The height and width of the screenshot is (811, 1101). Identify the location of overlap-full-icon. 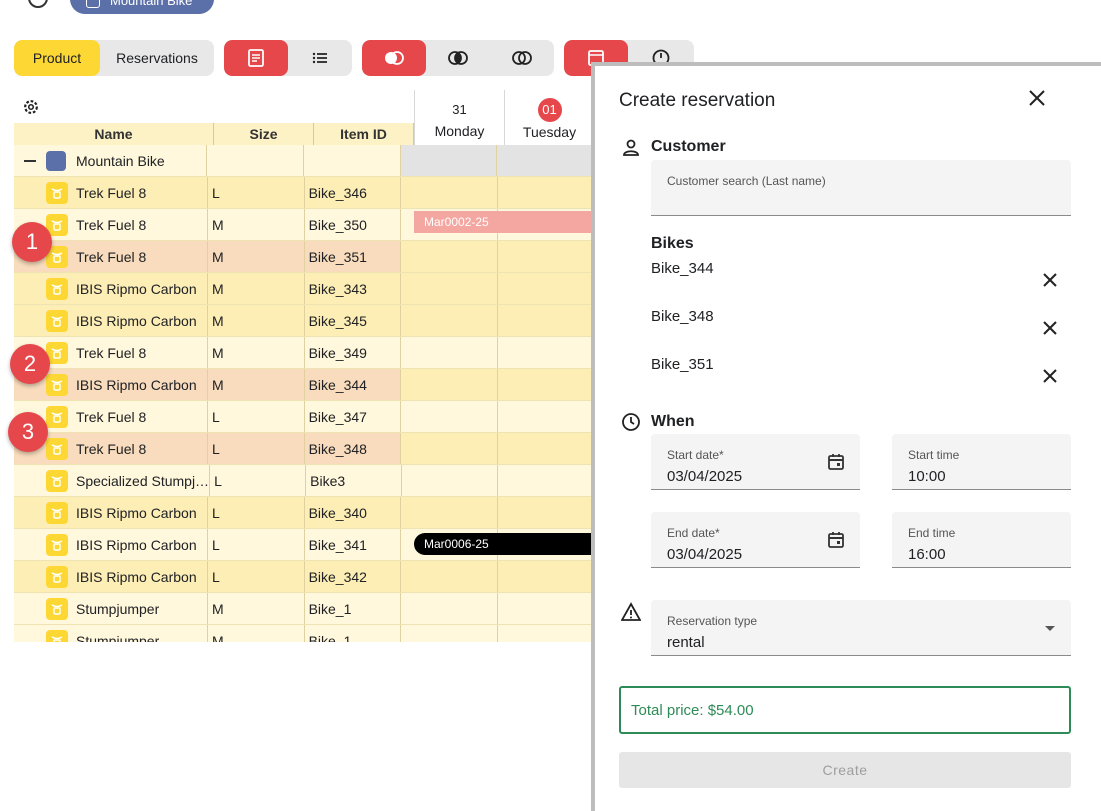
(394, 58).